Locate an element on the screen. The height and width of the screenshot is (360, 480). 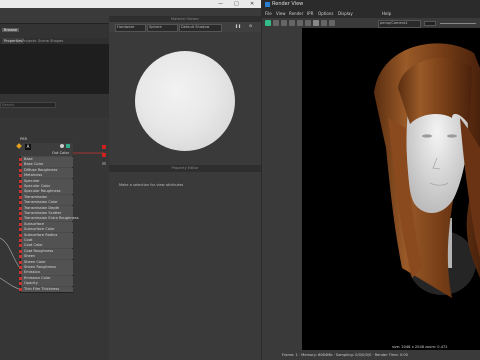
material-sphere is located at coordinates (185, 101).